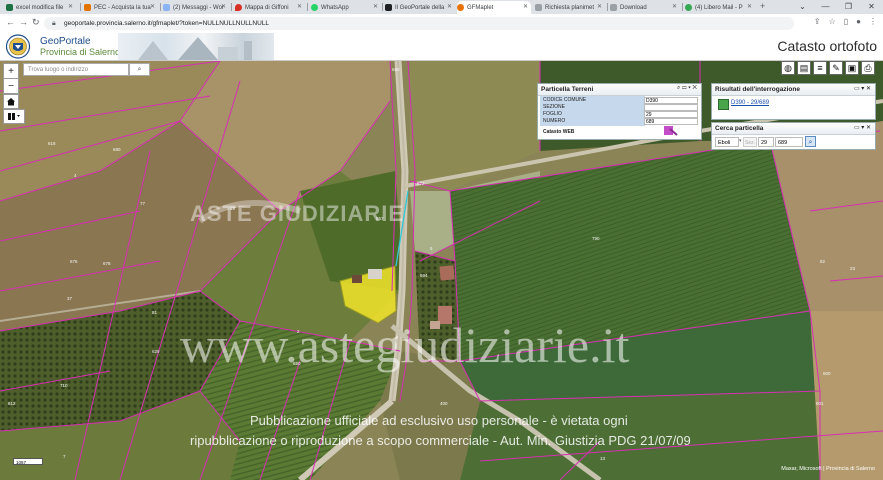  What do you see at coordinates (858, 21) in the screenshot?
I see `profile-icon: ●` at bounding box center [858, 21].